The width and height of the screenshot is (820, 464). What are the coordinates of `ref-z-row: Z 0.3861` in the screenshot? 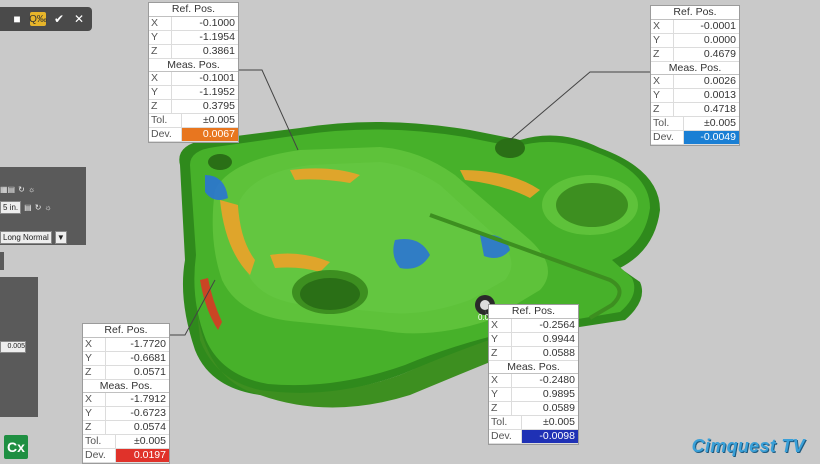 It's located at (193, 51).